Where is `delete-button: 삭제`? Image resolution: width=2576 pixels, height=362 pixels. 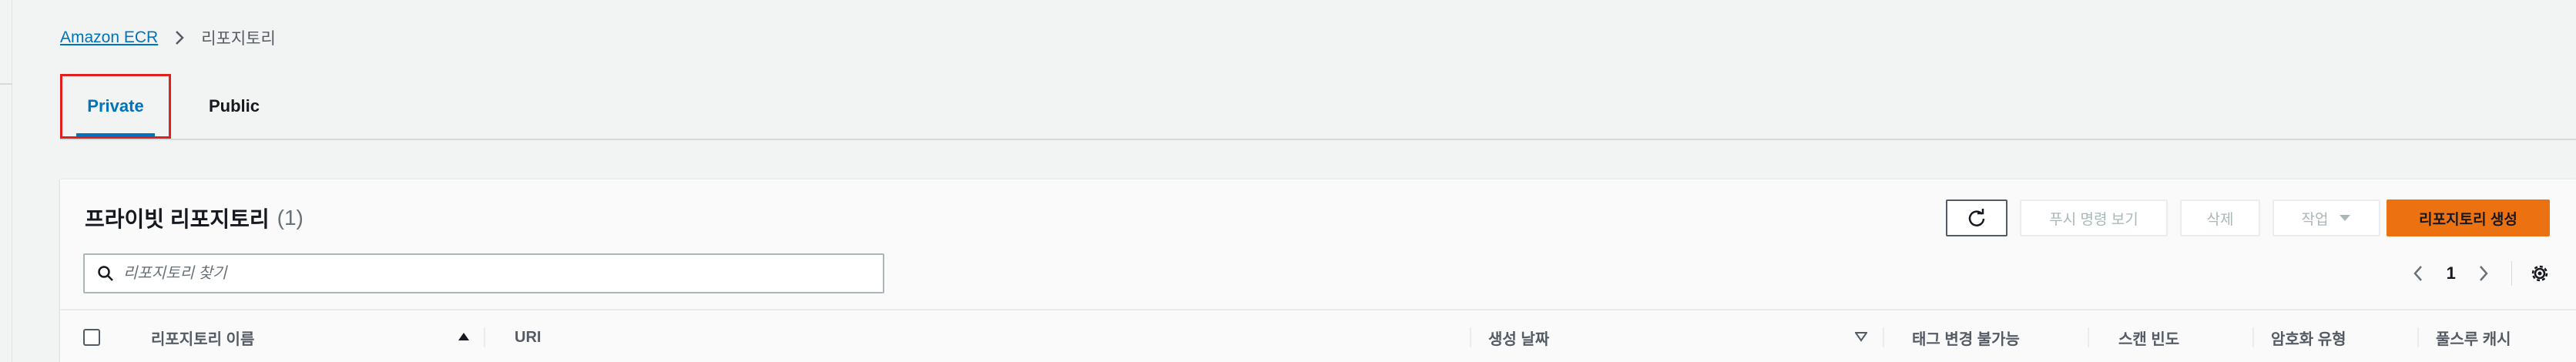 delete-button: 삭제 is located at coordinates (2220, 217).